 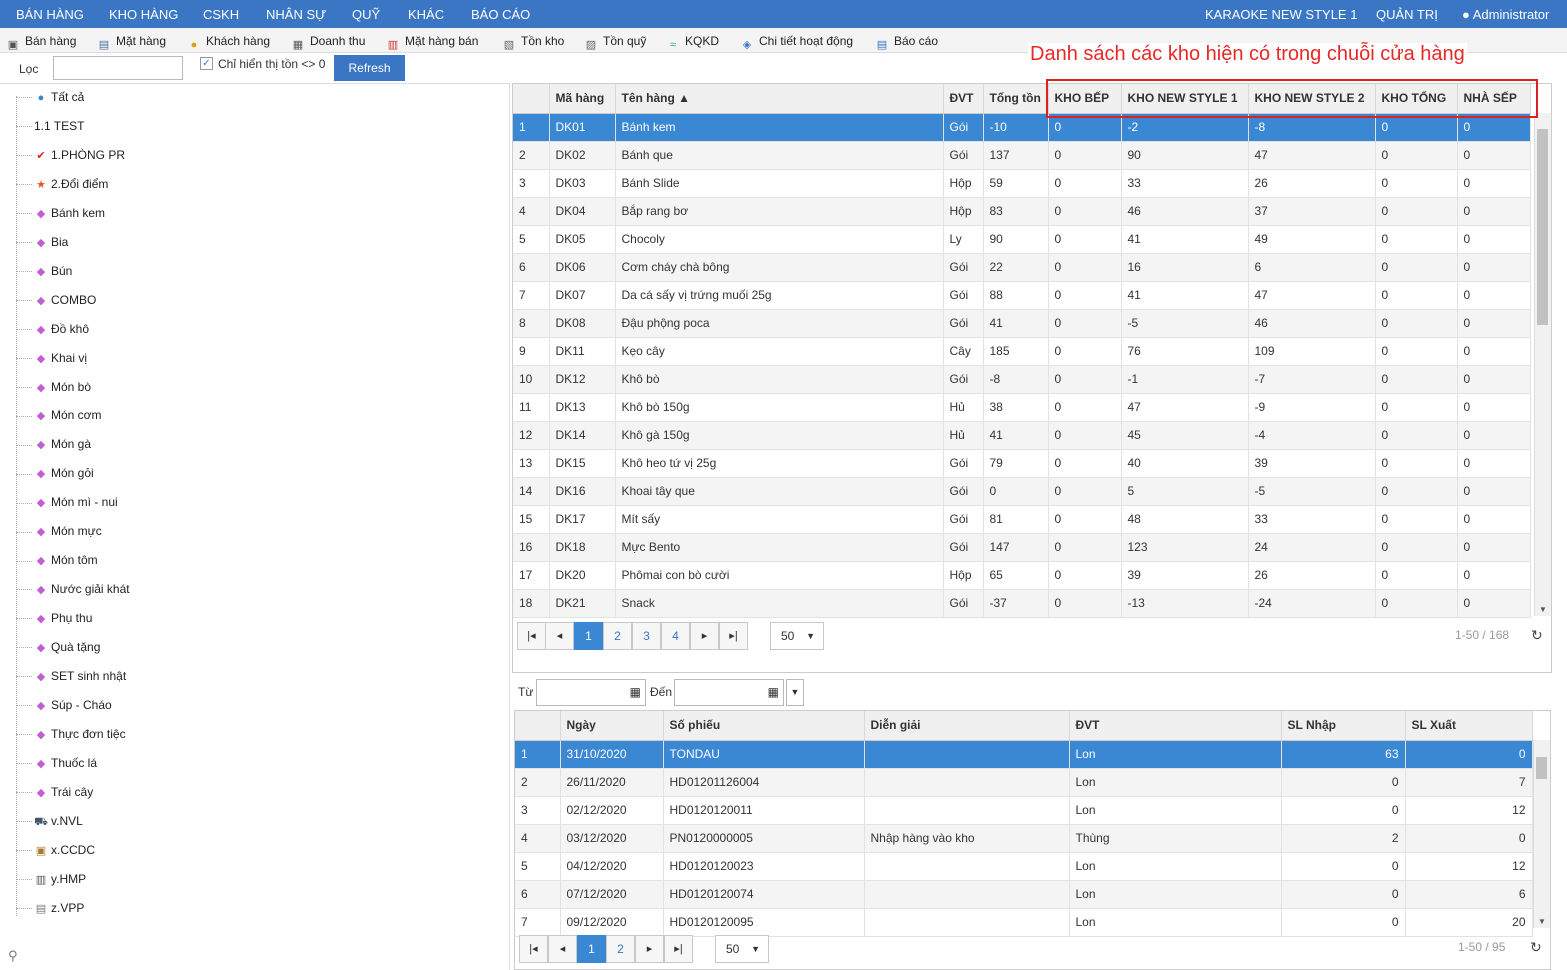 What do you see at coordinates (1024, 922) in the screenshot?
I see `table-row: 7 09/12/2020 HD0120120095 Lon 0 20` at bounding box center [1024, 922].